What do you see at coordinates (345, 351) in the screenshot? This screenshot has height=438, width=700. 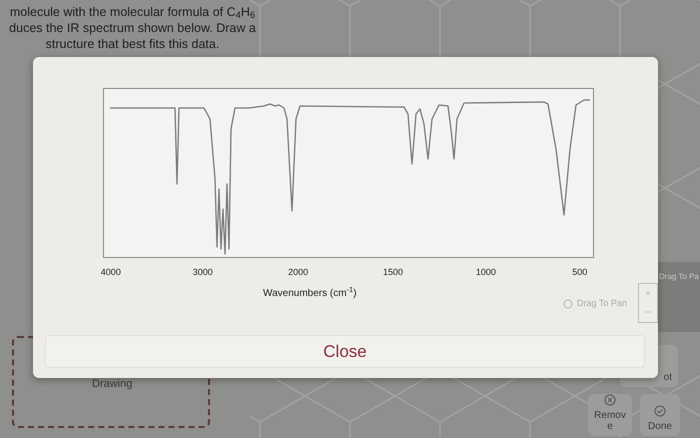 I see `close-button: Close` at bounding box center [345, 351].